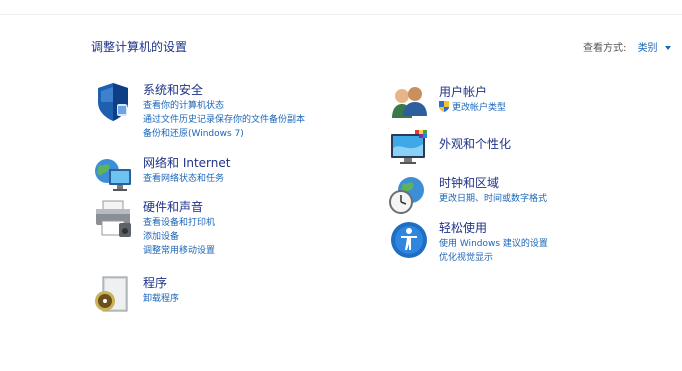  Describe the element at coordinates (493, 228) in the screenshot. I see `category-title: 轻松使用` at that location.